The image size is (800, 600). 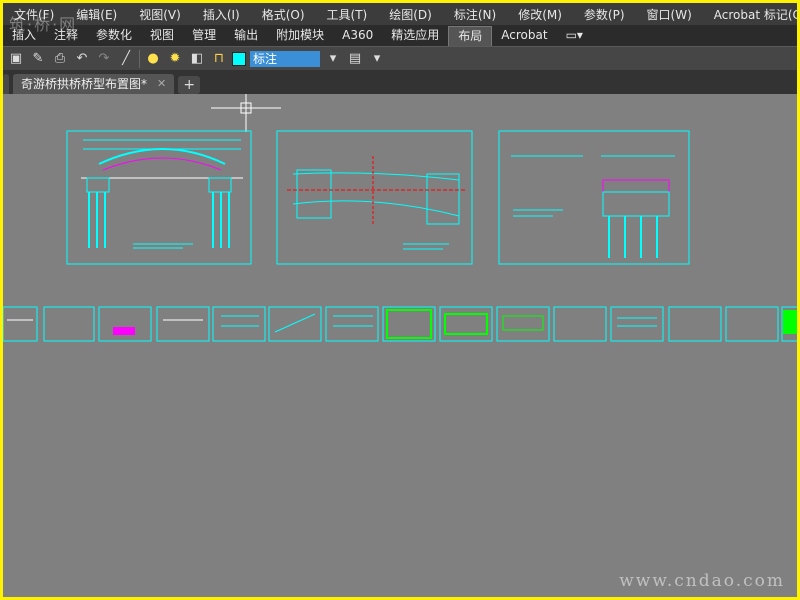 What do you see at coordinates (153, 59) in the screenshot?
I see `bulb-icon: ●` at bounding box center [153, 59].